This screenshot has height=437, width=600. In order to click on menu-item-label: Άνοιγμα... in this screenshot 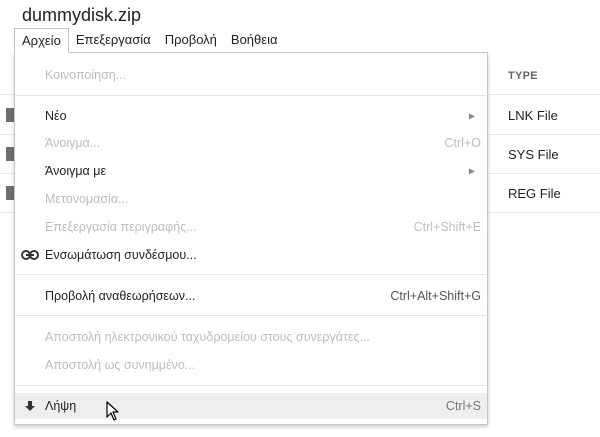, I will do `click(73, 143)`.